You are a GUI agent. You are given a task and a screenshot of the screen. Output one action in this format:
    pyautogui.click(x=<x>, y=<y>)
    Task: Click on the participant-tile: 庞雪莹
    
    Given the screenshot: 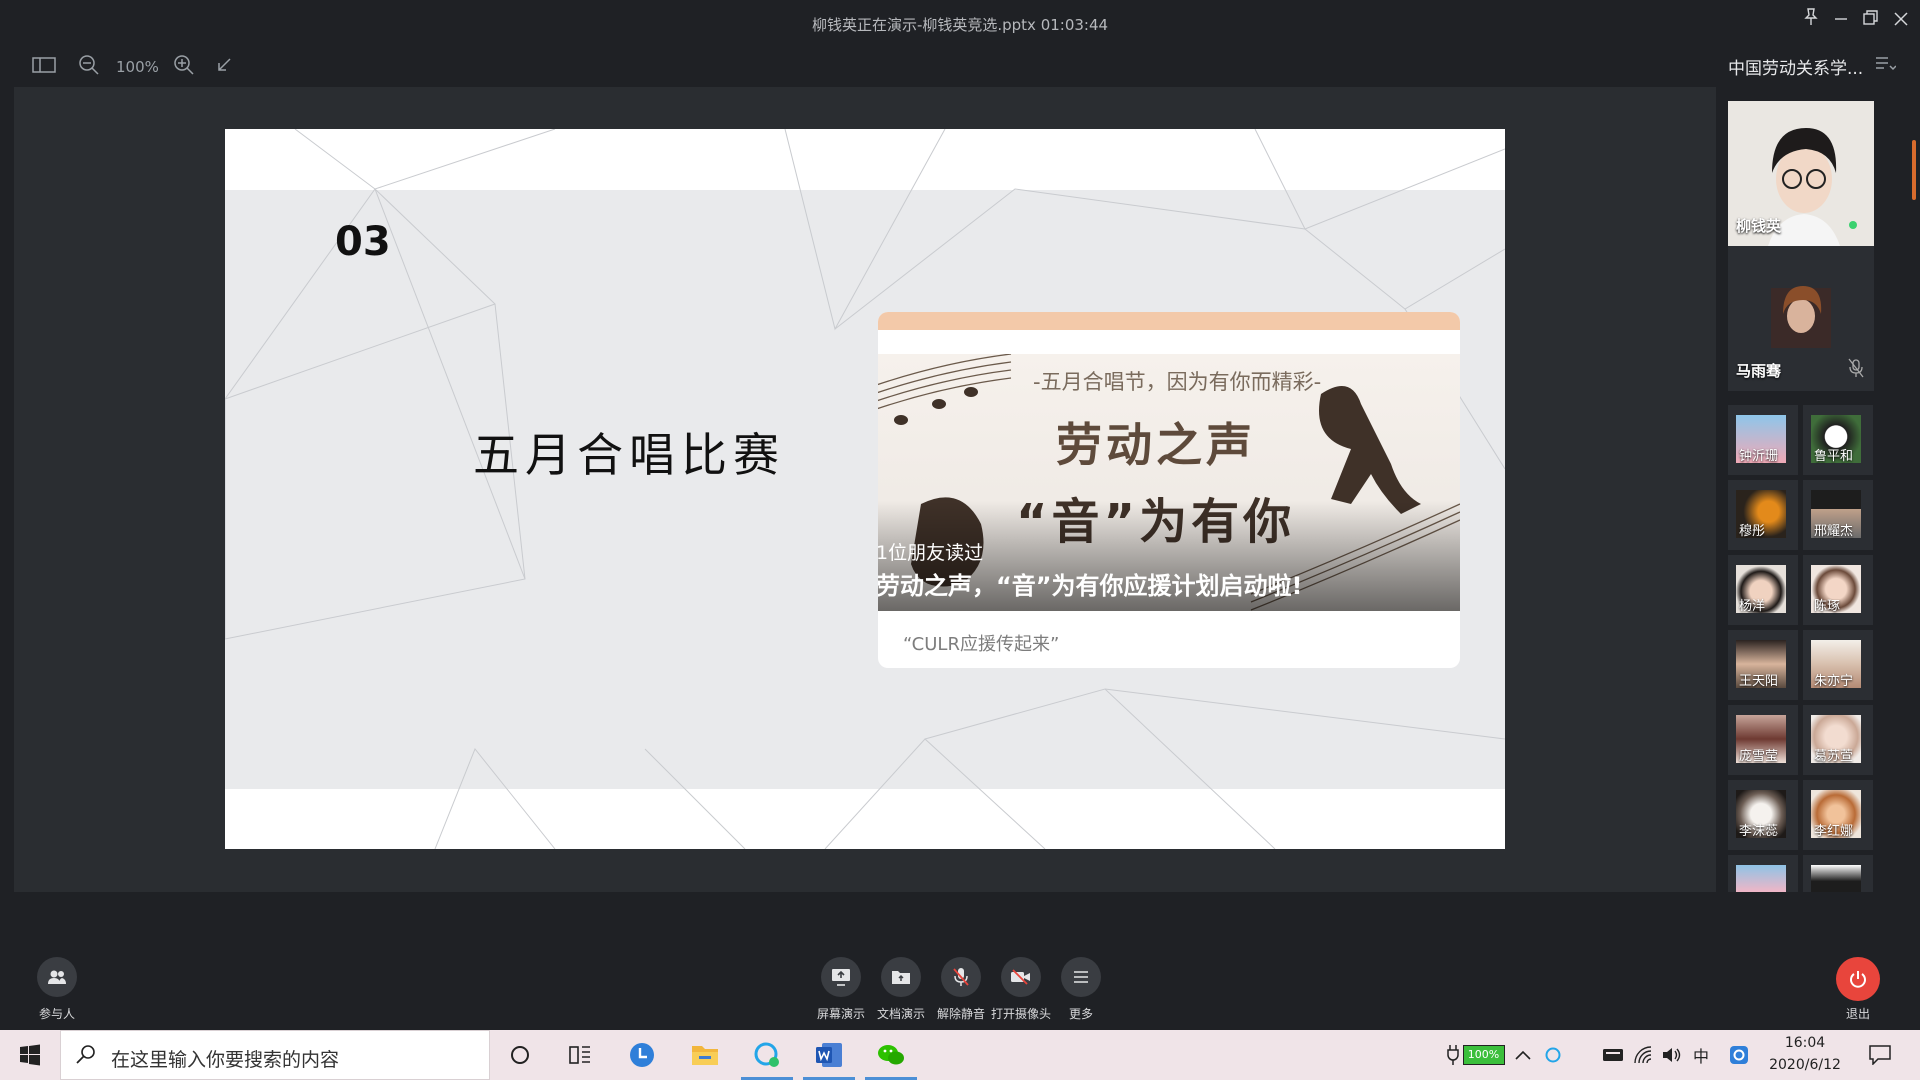 What is the action you would take?
    pyautogui.click(x=1763, y=740)
    